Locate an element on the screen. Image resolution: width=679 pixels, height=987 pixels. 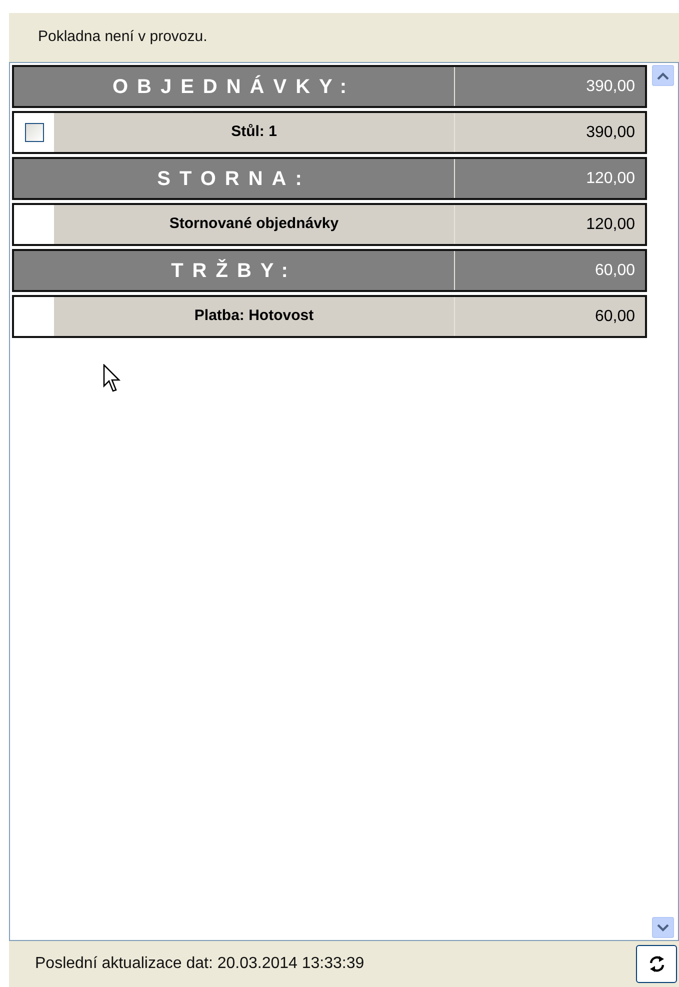
chevron-up-icon is located at coordinates (663, 76).